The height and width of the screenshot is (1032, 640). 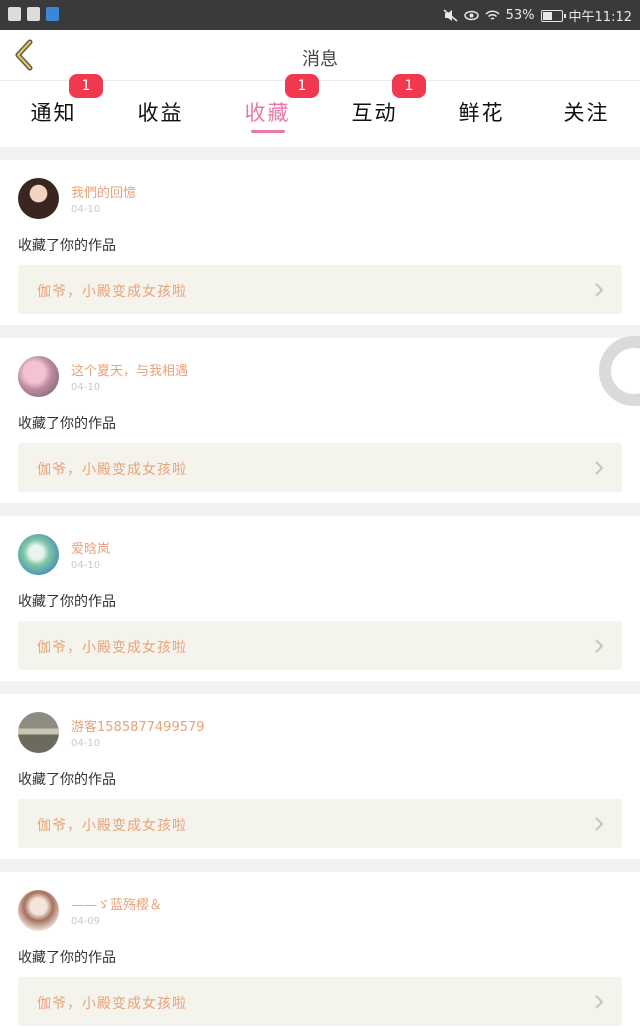 I want to click on battery-percent: 53%, so click(x=520, y=15).